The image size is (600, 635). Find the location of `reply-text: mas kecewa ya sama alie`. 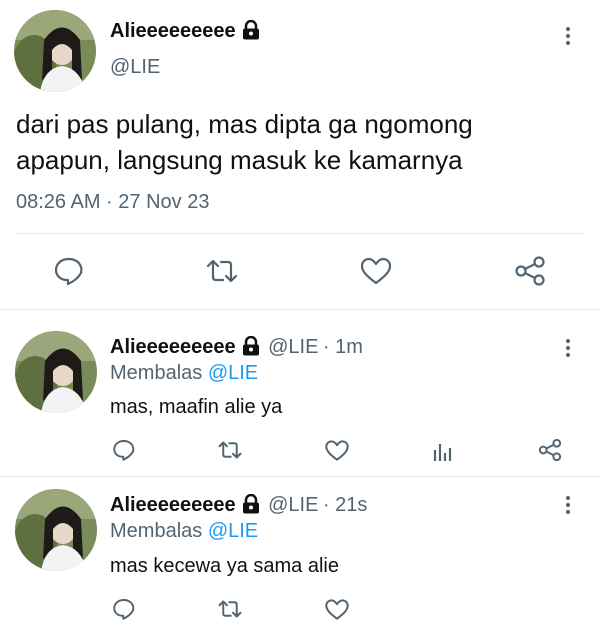

reply-text: mas kecewa ya sama alie is located at coordinates (224, 566).